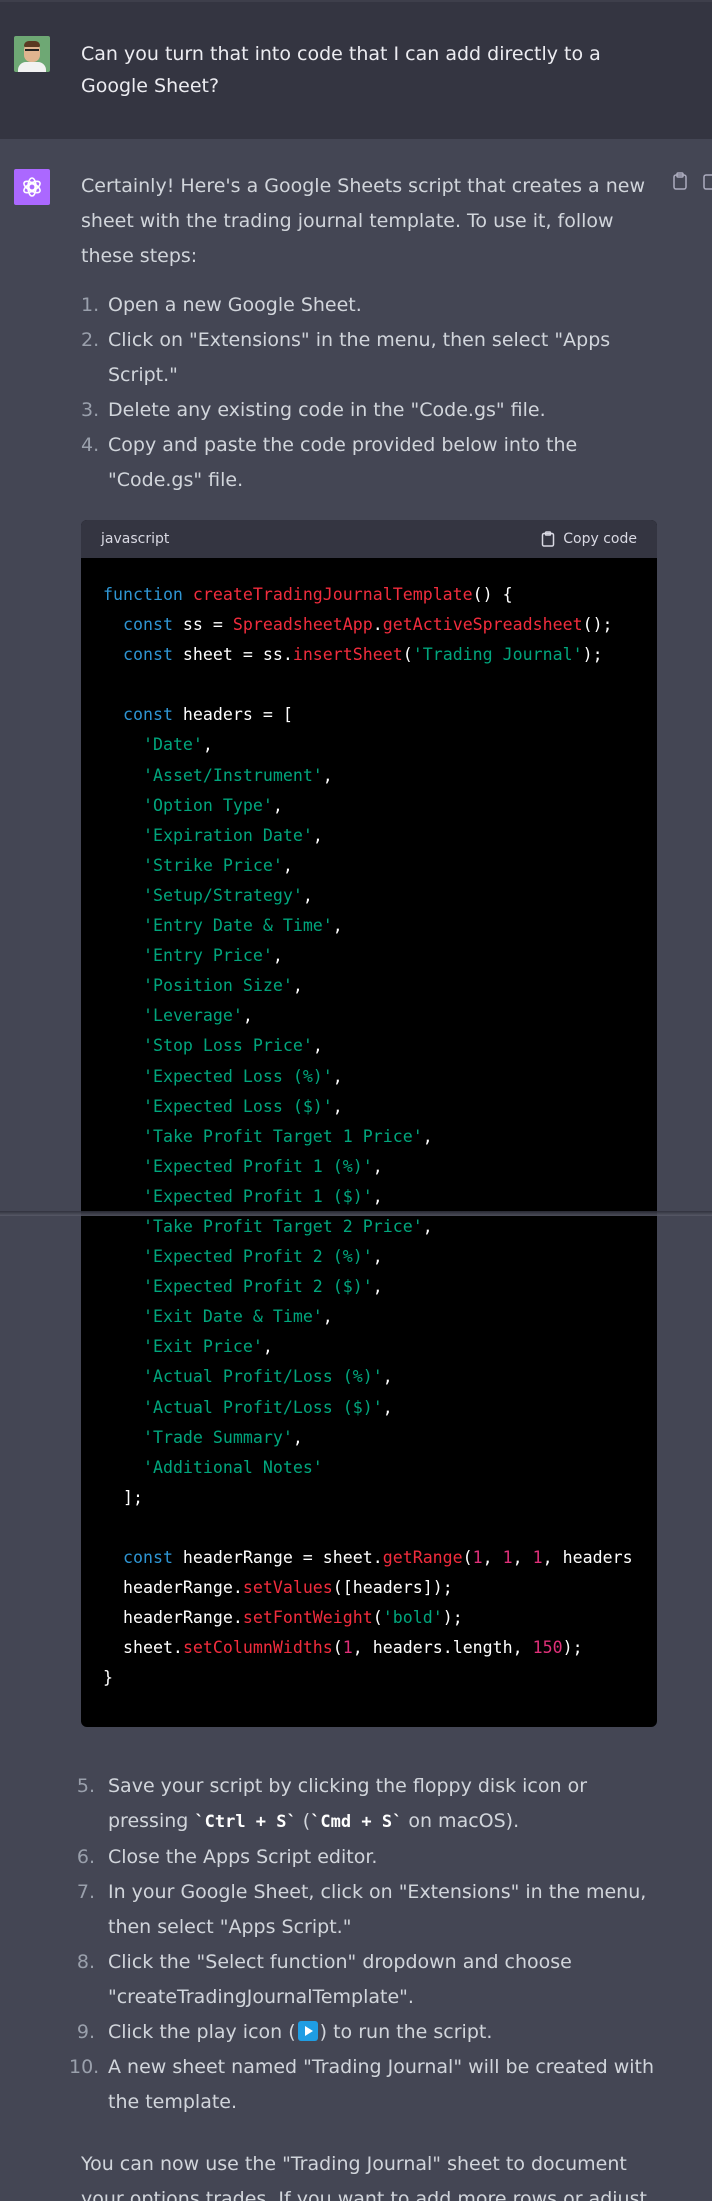  Describe the element at coordinates (217, 865) in the screenshot. I see `code-line: 'Strike Price',` at that location.